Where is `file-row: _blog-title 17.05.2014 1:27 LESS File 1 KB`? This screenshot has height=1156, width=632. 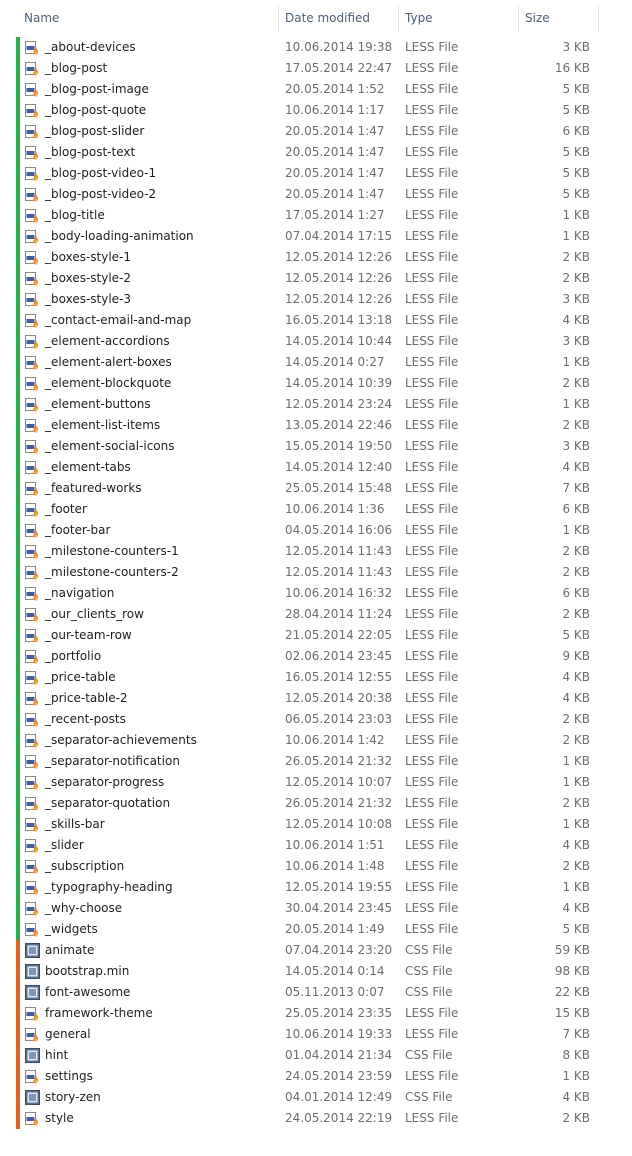 file-row: _blog-title 17.05.2014 1:27 LESS File 1 KB is located at coordinates (300, 215).